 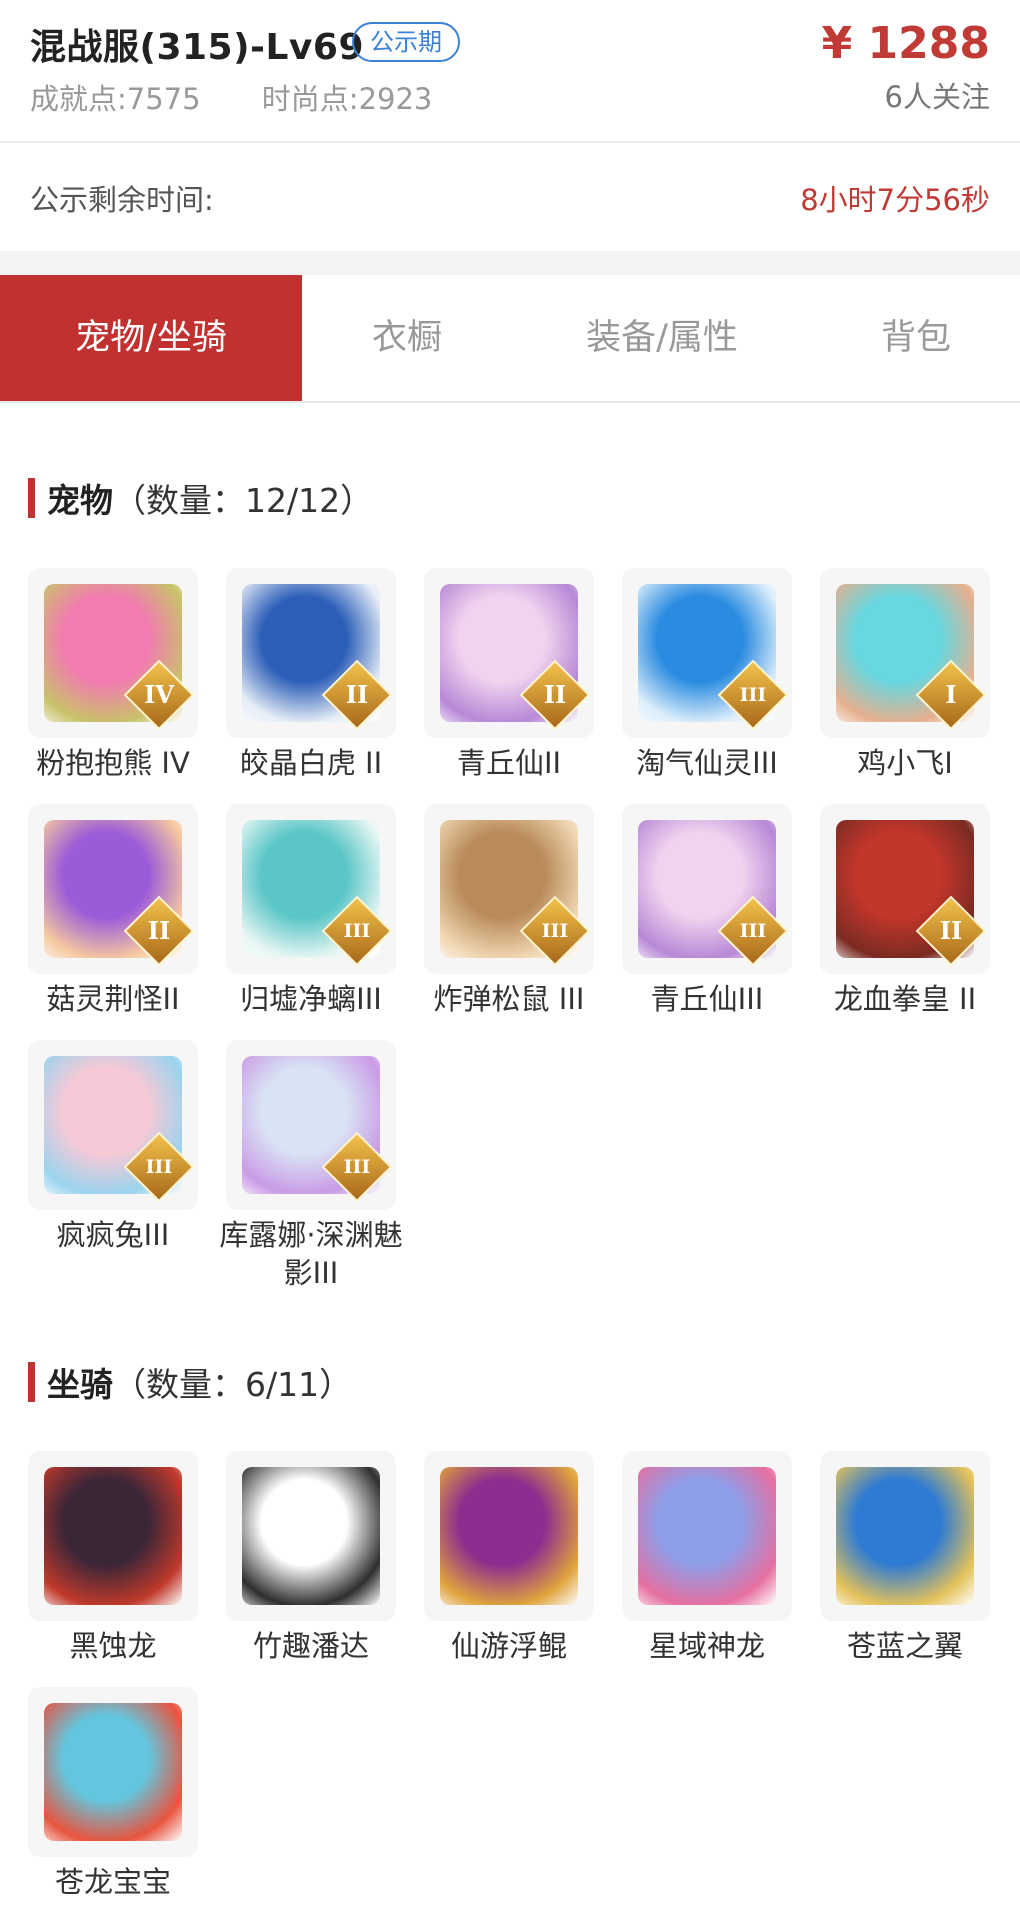 What do you see at coordinates (233, 1384) in the screenshot?
I see `mounts-count: （数量：6/11）` at bounding box center [233, 1384].